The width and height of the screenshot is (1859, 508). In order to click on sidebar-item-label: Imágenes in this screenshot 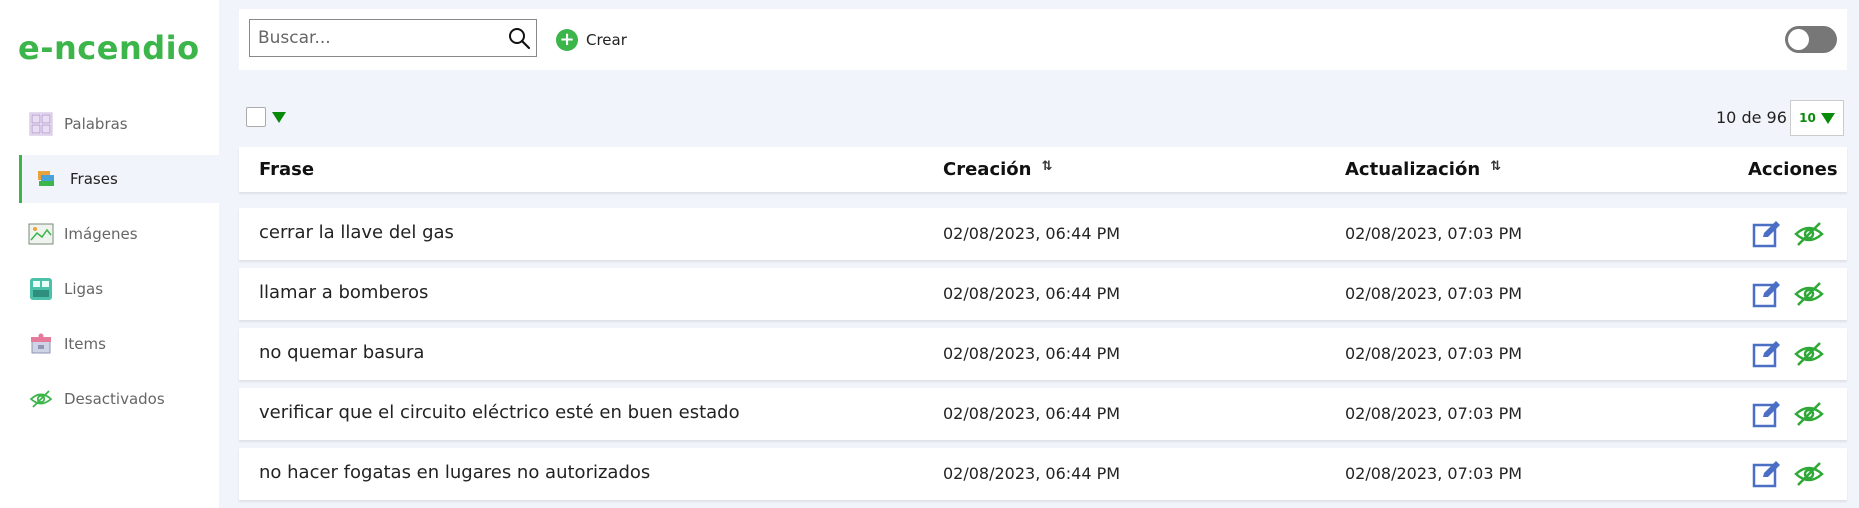, I will do `click(101, 234)`.